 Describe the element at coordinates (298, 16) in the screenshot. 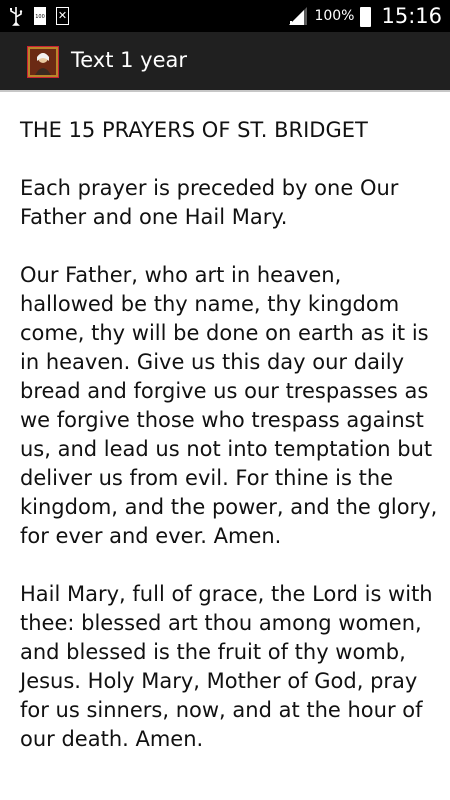

I see `signal-icon` at that location.